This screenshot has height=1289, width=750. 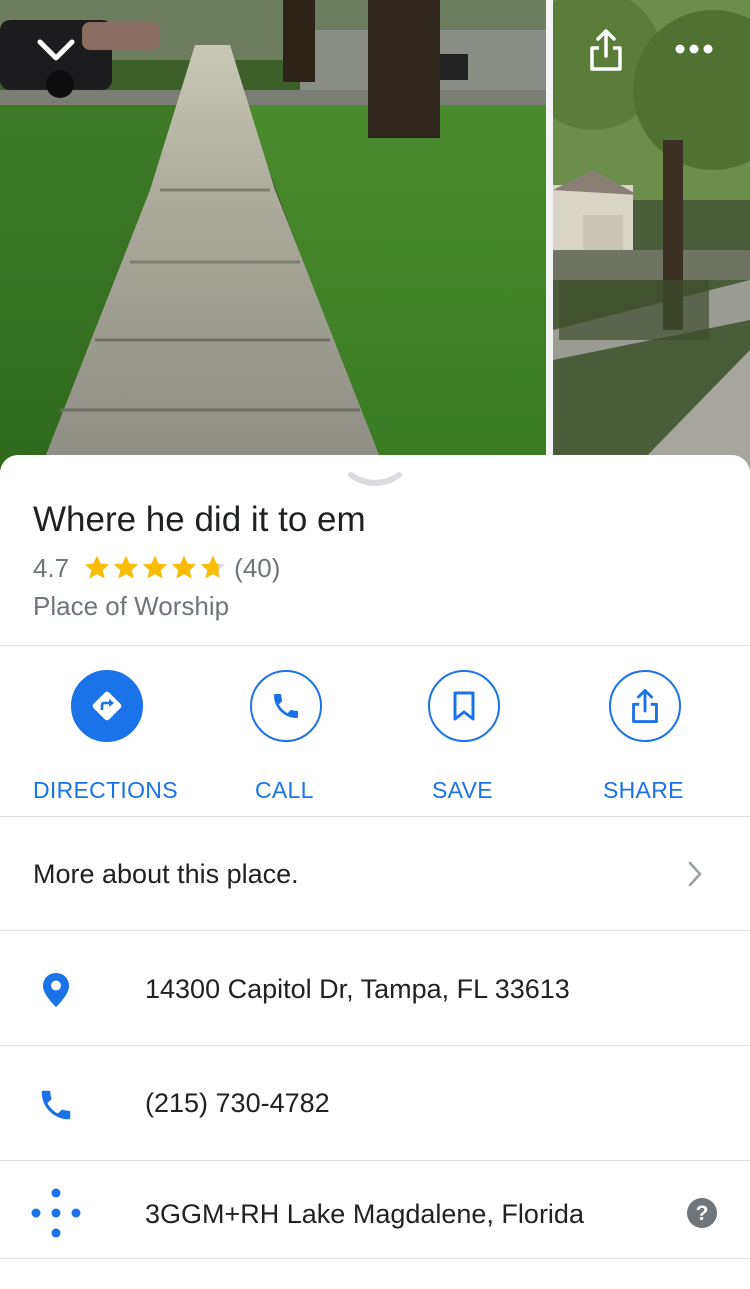 I want to click on drag-handle-icon, so click(x=375, y=479).